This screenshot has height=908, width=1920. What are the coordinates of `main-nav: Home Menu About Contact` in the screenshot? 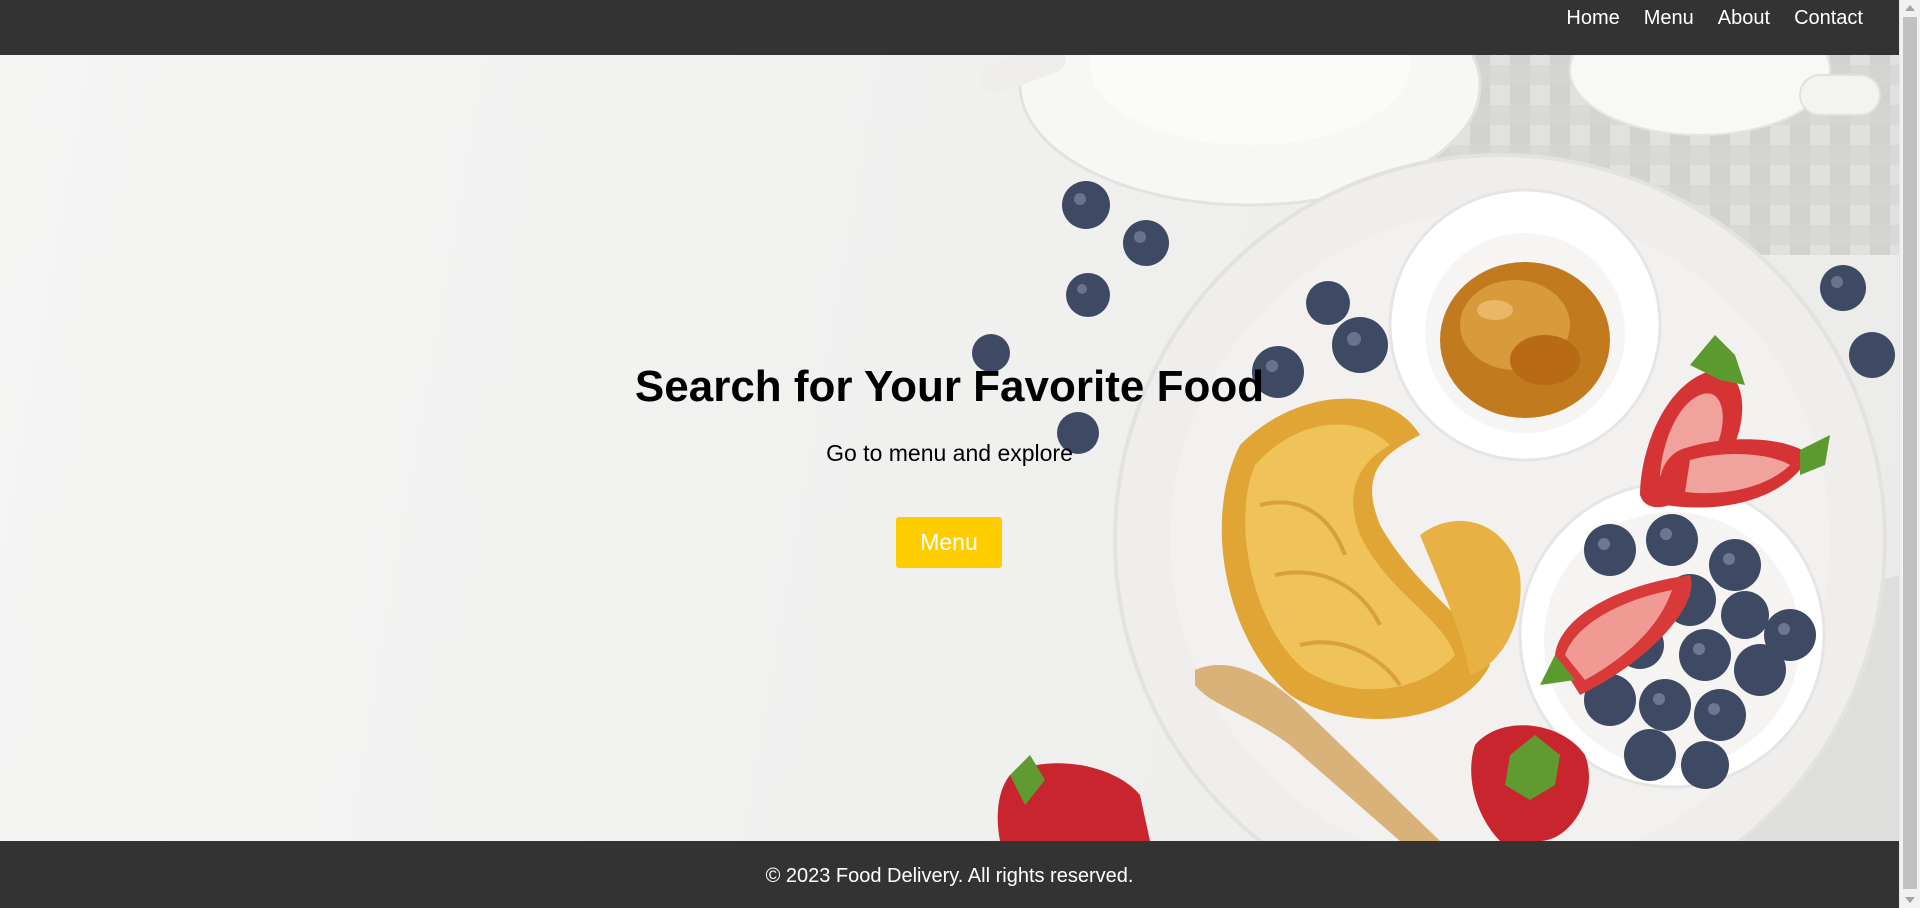 It's located at (1714, 18).